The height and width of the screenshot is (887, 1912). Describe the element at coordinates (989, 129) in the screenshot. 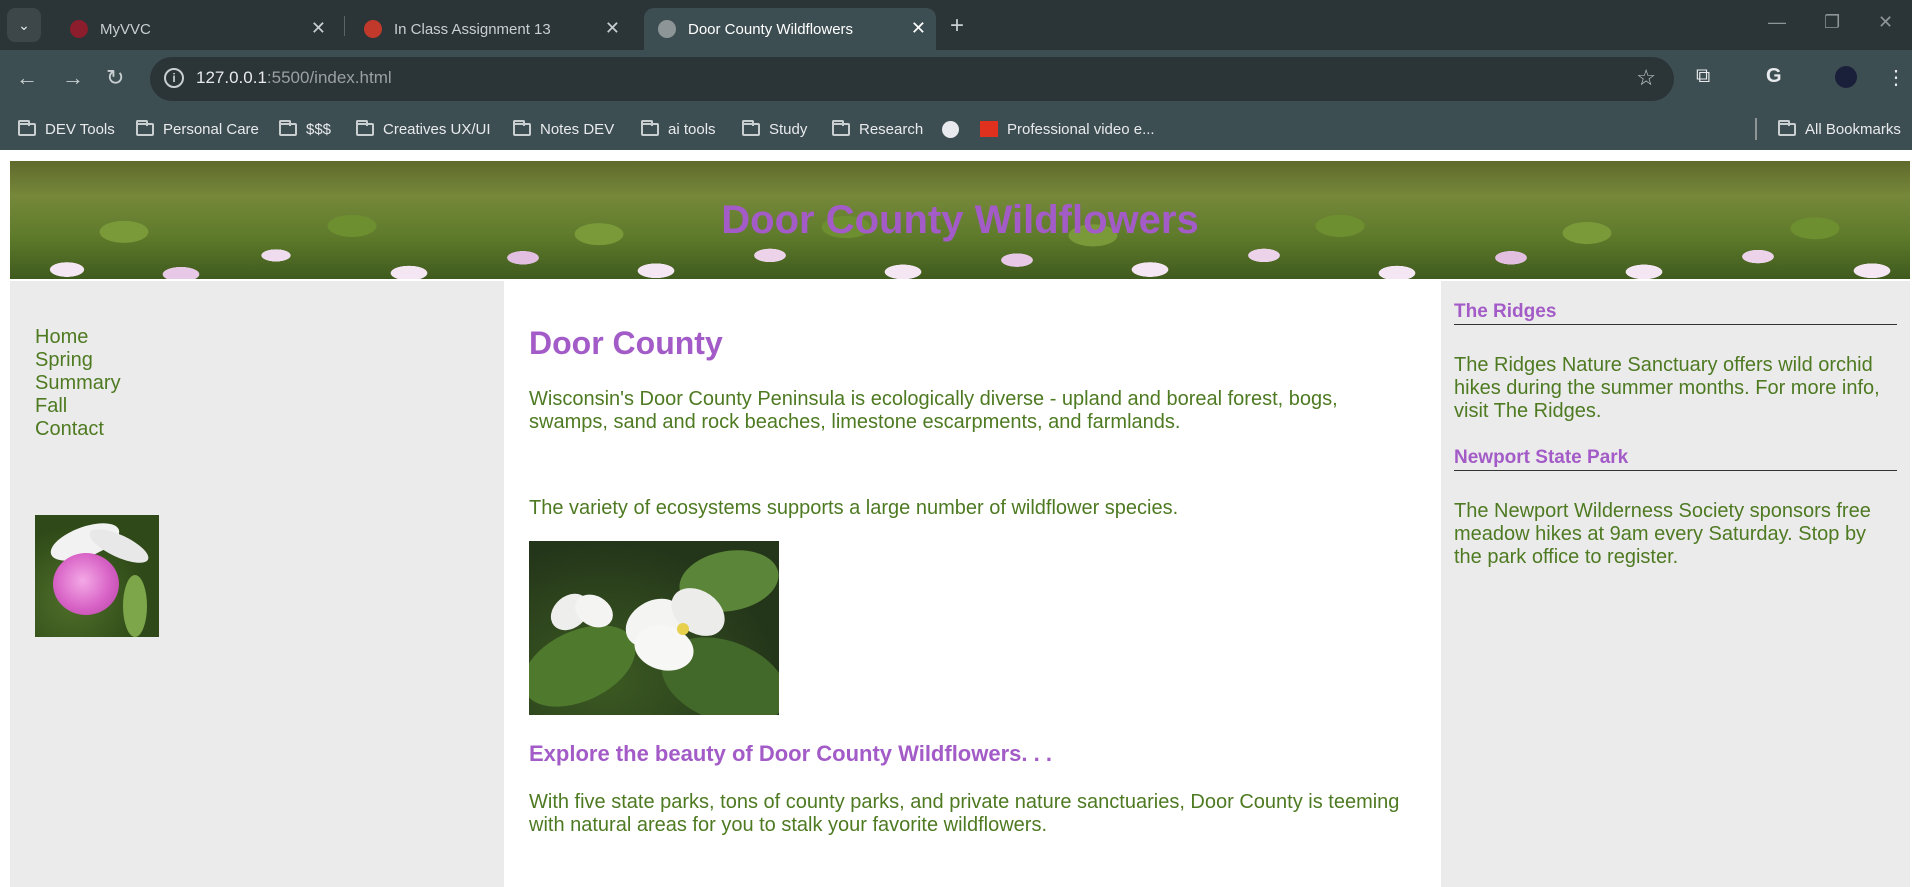

I see `adobe-icon` at that location.